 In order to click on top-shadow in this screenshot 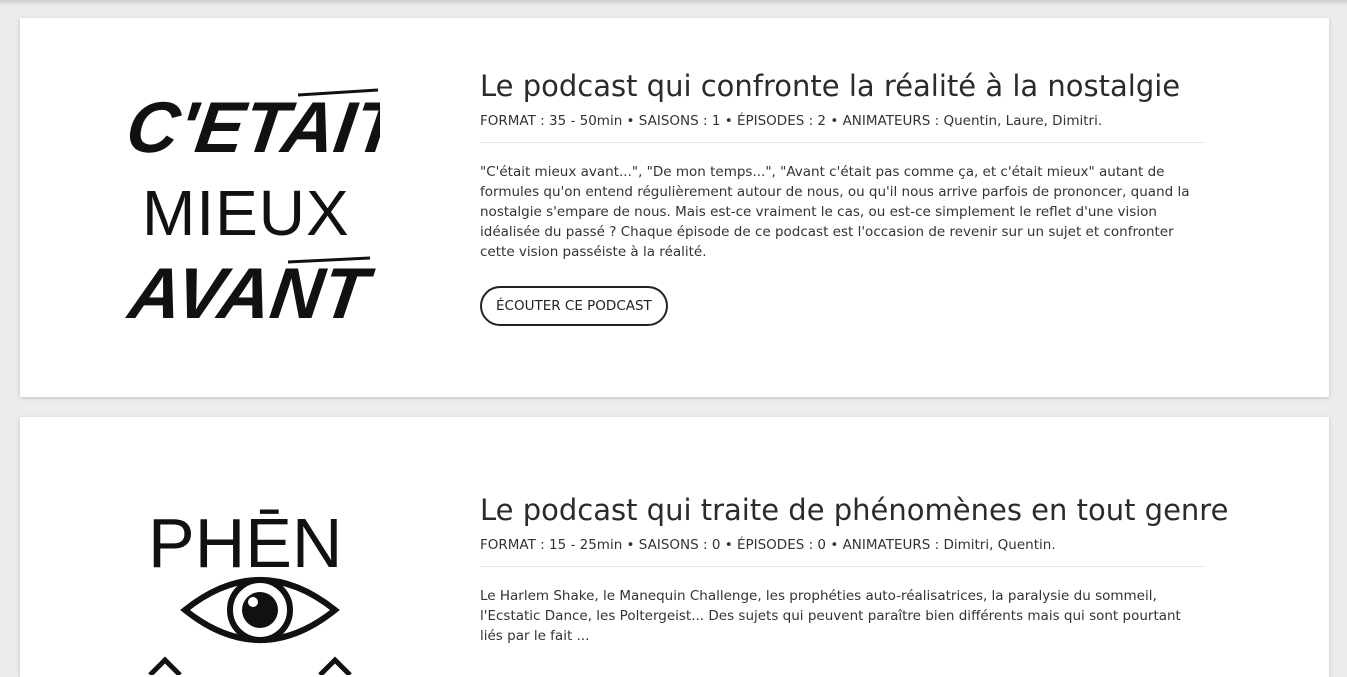, I will do `click(673, 3)`.